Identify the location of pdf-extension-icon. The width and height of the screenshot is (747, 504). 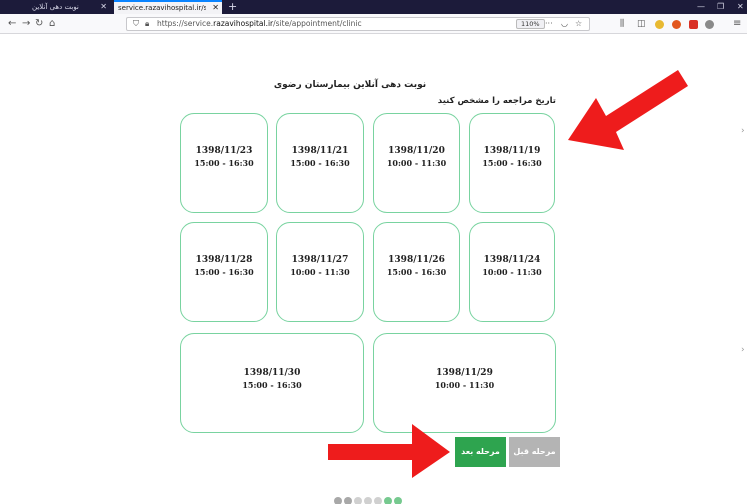
(693, 24).